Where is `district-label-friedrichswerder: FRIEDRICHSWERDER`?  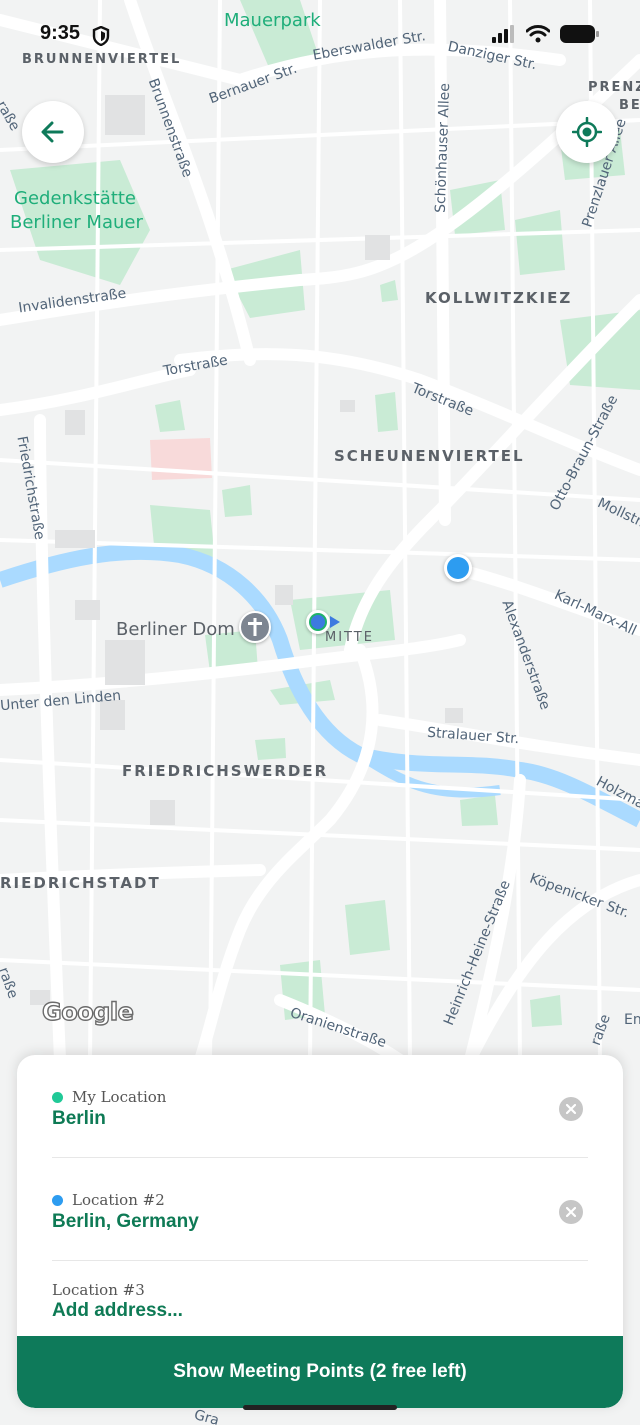 district-label-friedrichswerder: FRIEDRICHSWERDER is located at coordinates (225, 771).